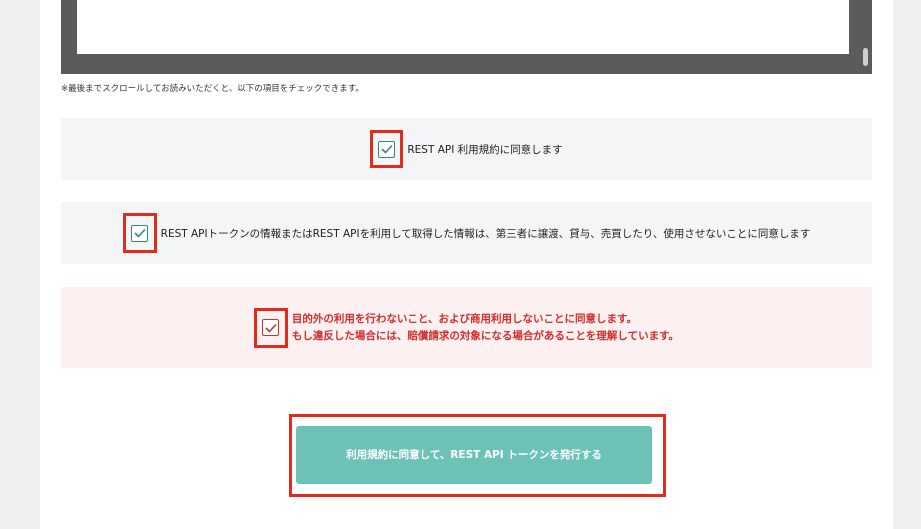 The height and width of the screenshot is (529, 921). What do you see at coordinates (865, 57) in the screenshot?
I see `scrollbar-thumb` at bounding box center [865, 57].